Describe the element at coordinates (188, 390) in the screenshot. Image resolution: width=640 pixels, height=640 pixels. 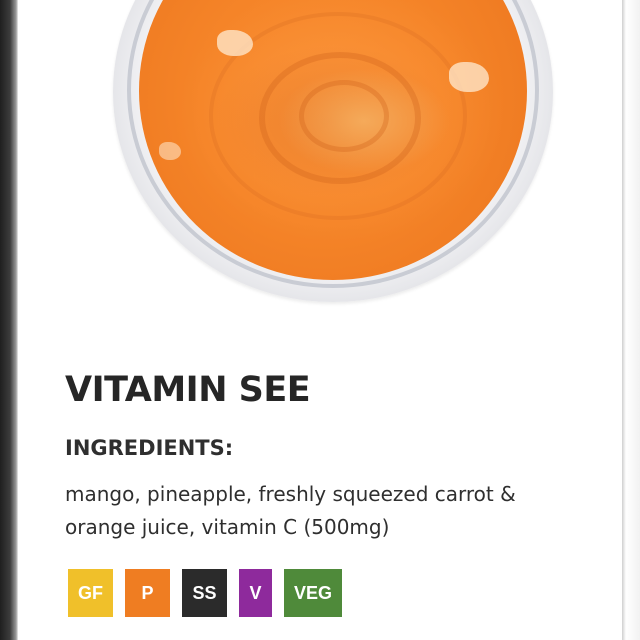
I see `item-title: VITAMIN SEE` at that location.